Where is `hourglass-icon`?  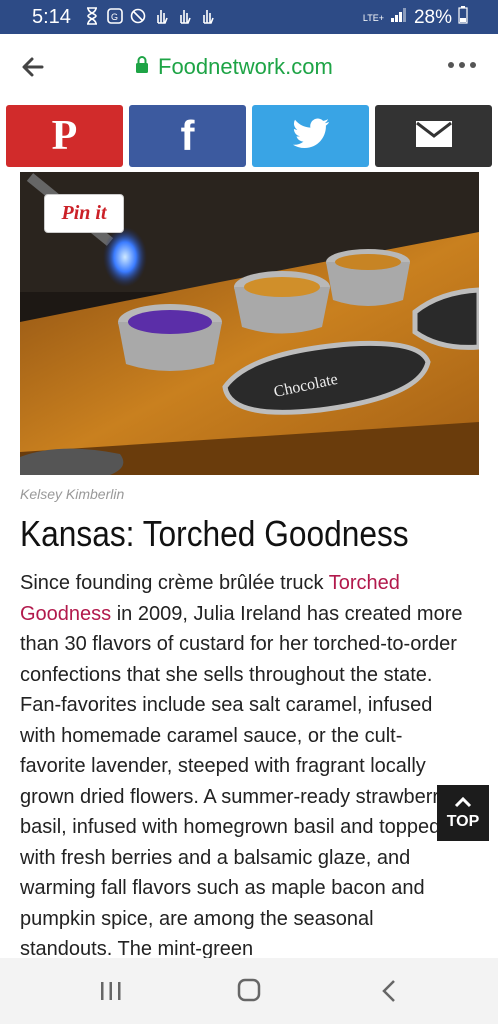
hourglass-icon is located at coordinates (92, 16).